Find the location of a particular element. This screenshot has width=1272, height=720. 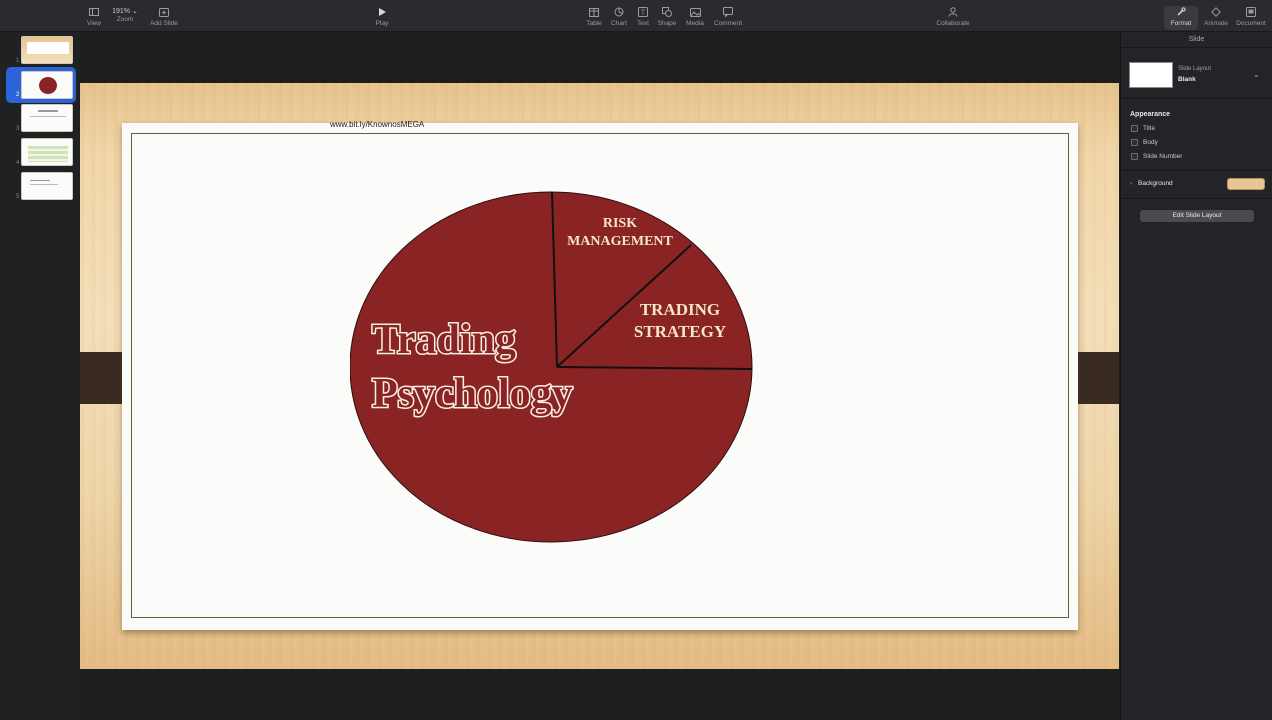

body-checkbox: Body is located at coordinates (1144, 142).